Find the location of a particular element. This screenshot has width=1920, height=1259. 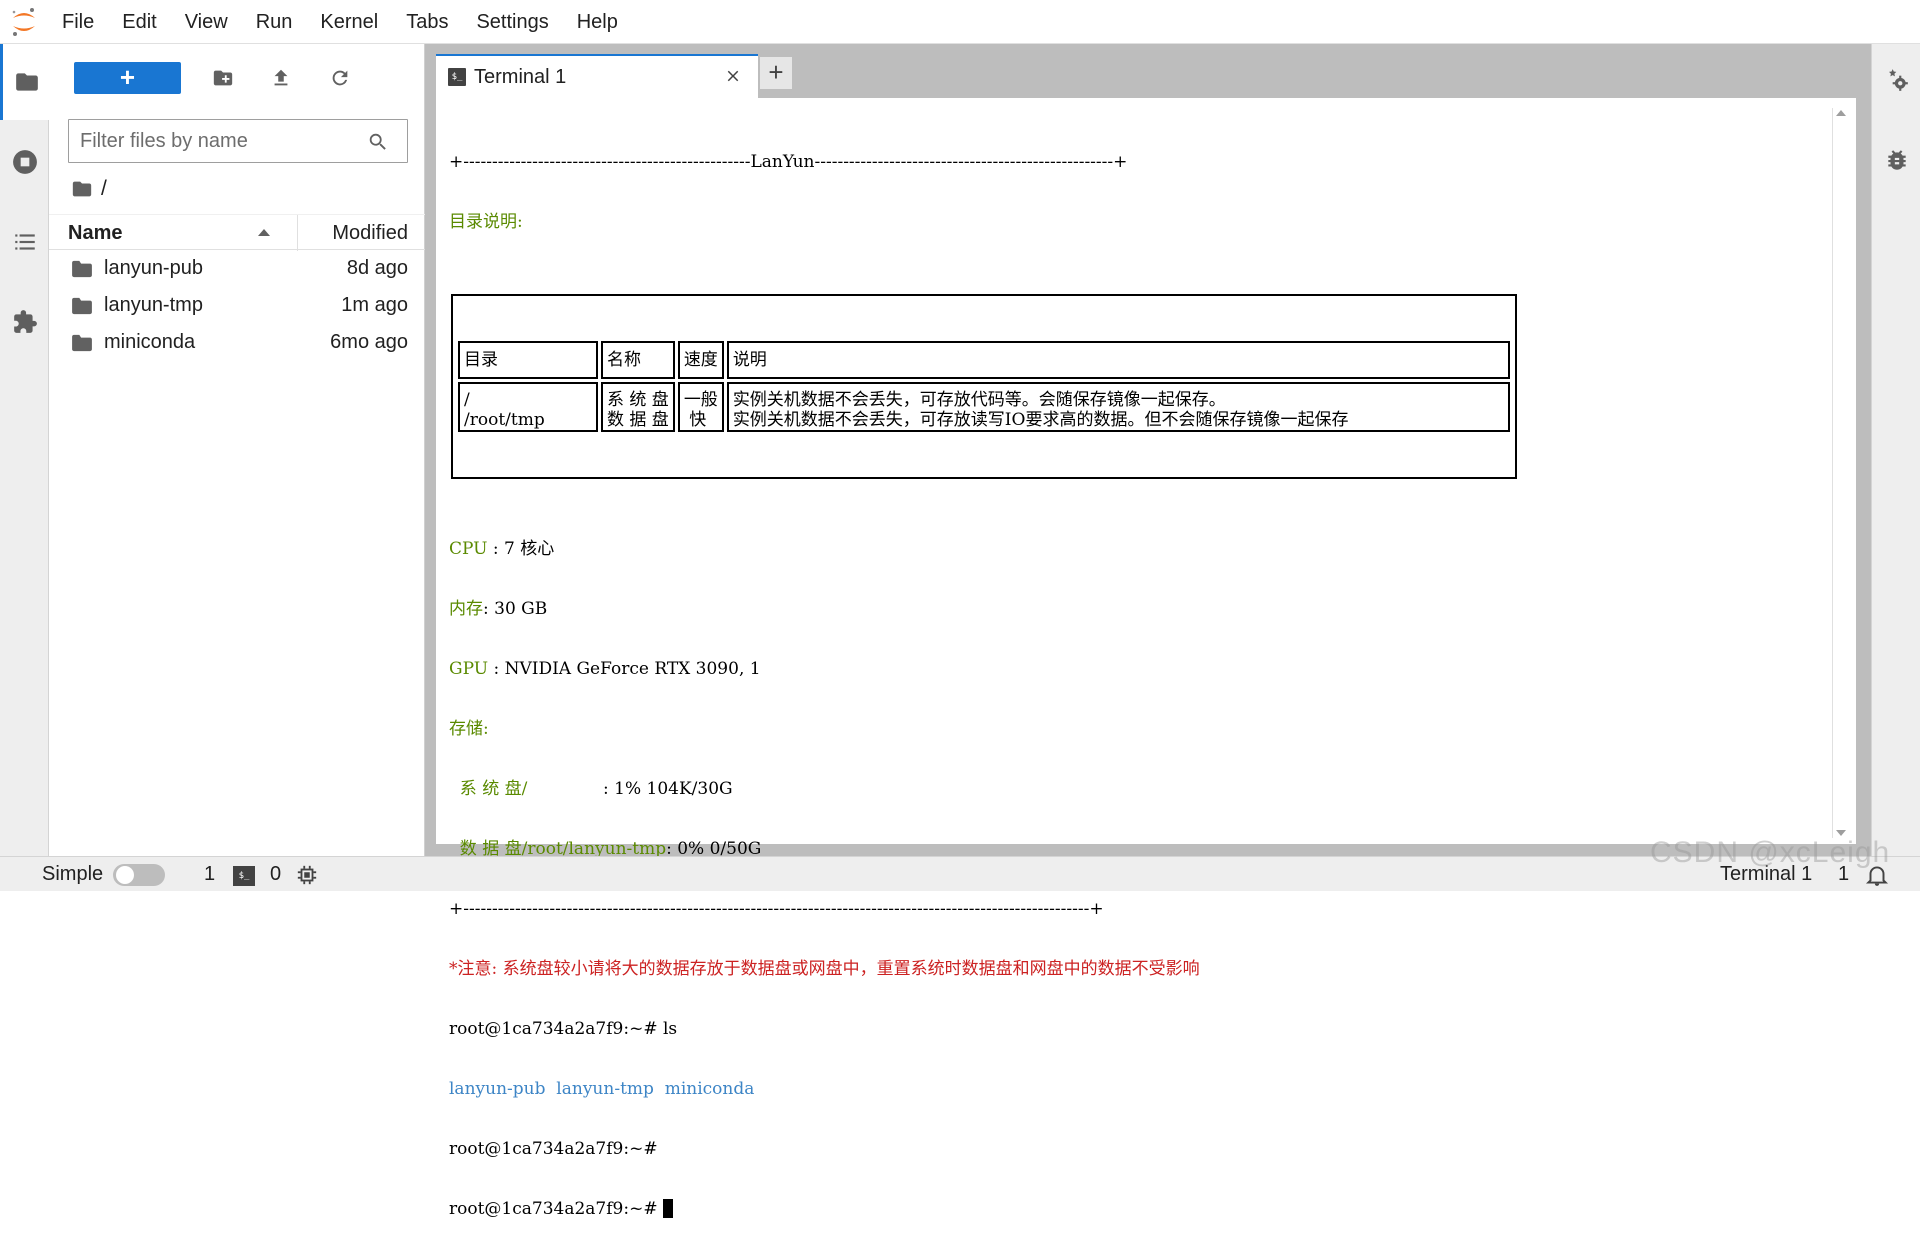

new-launcher-button: + is located at coordinates (127, 78).